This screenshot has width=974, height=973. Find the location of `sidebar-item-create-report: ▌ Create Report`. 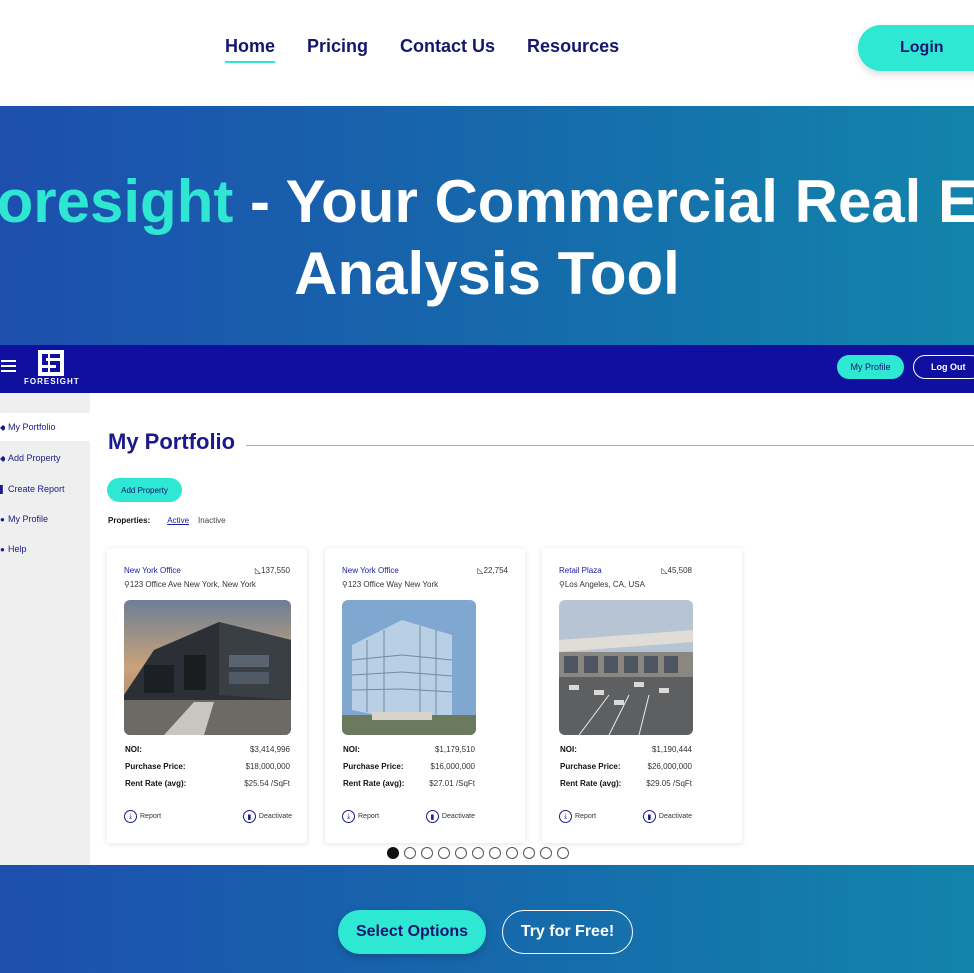

sidebar-item-create-report: ▌ Create Report is located at coordinates (45, 489).